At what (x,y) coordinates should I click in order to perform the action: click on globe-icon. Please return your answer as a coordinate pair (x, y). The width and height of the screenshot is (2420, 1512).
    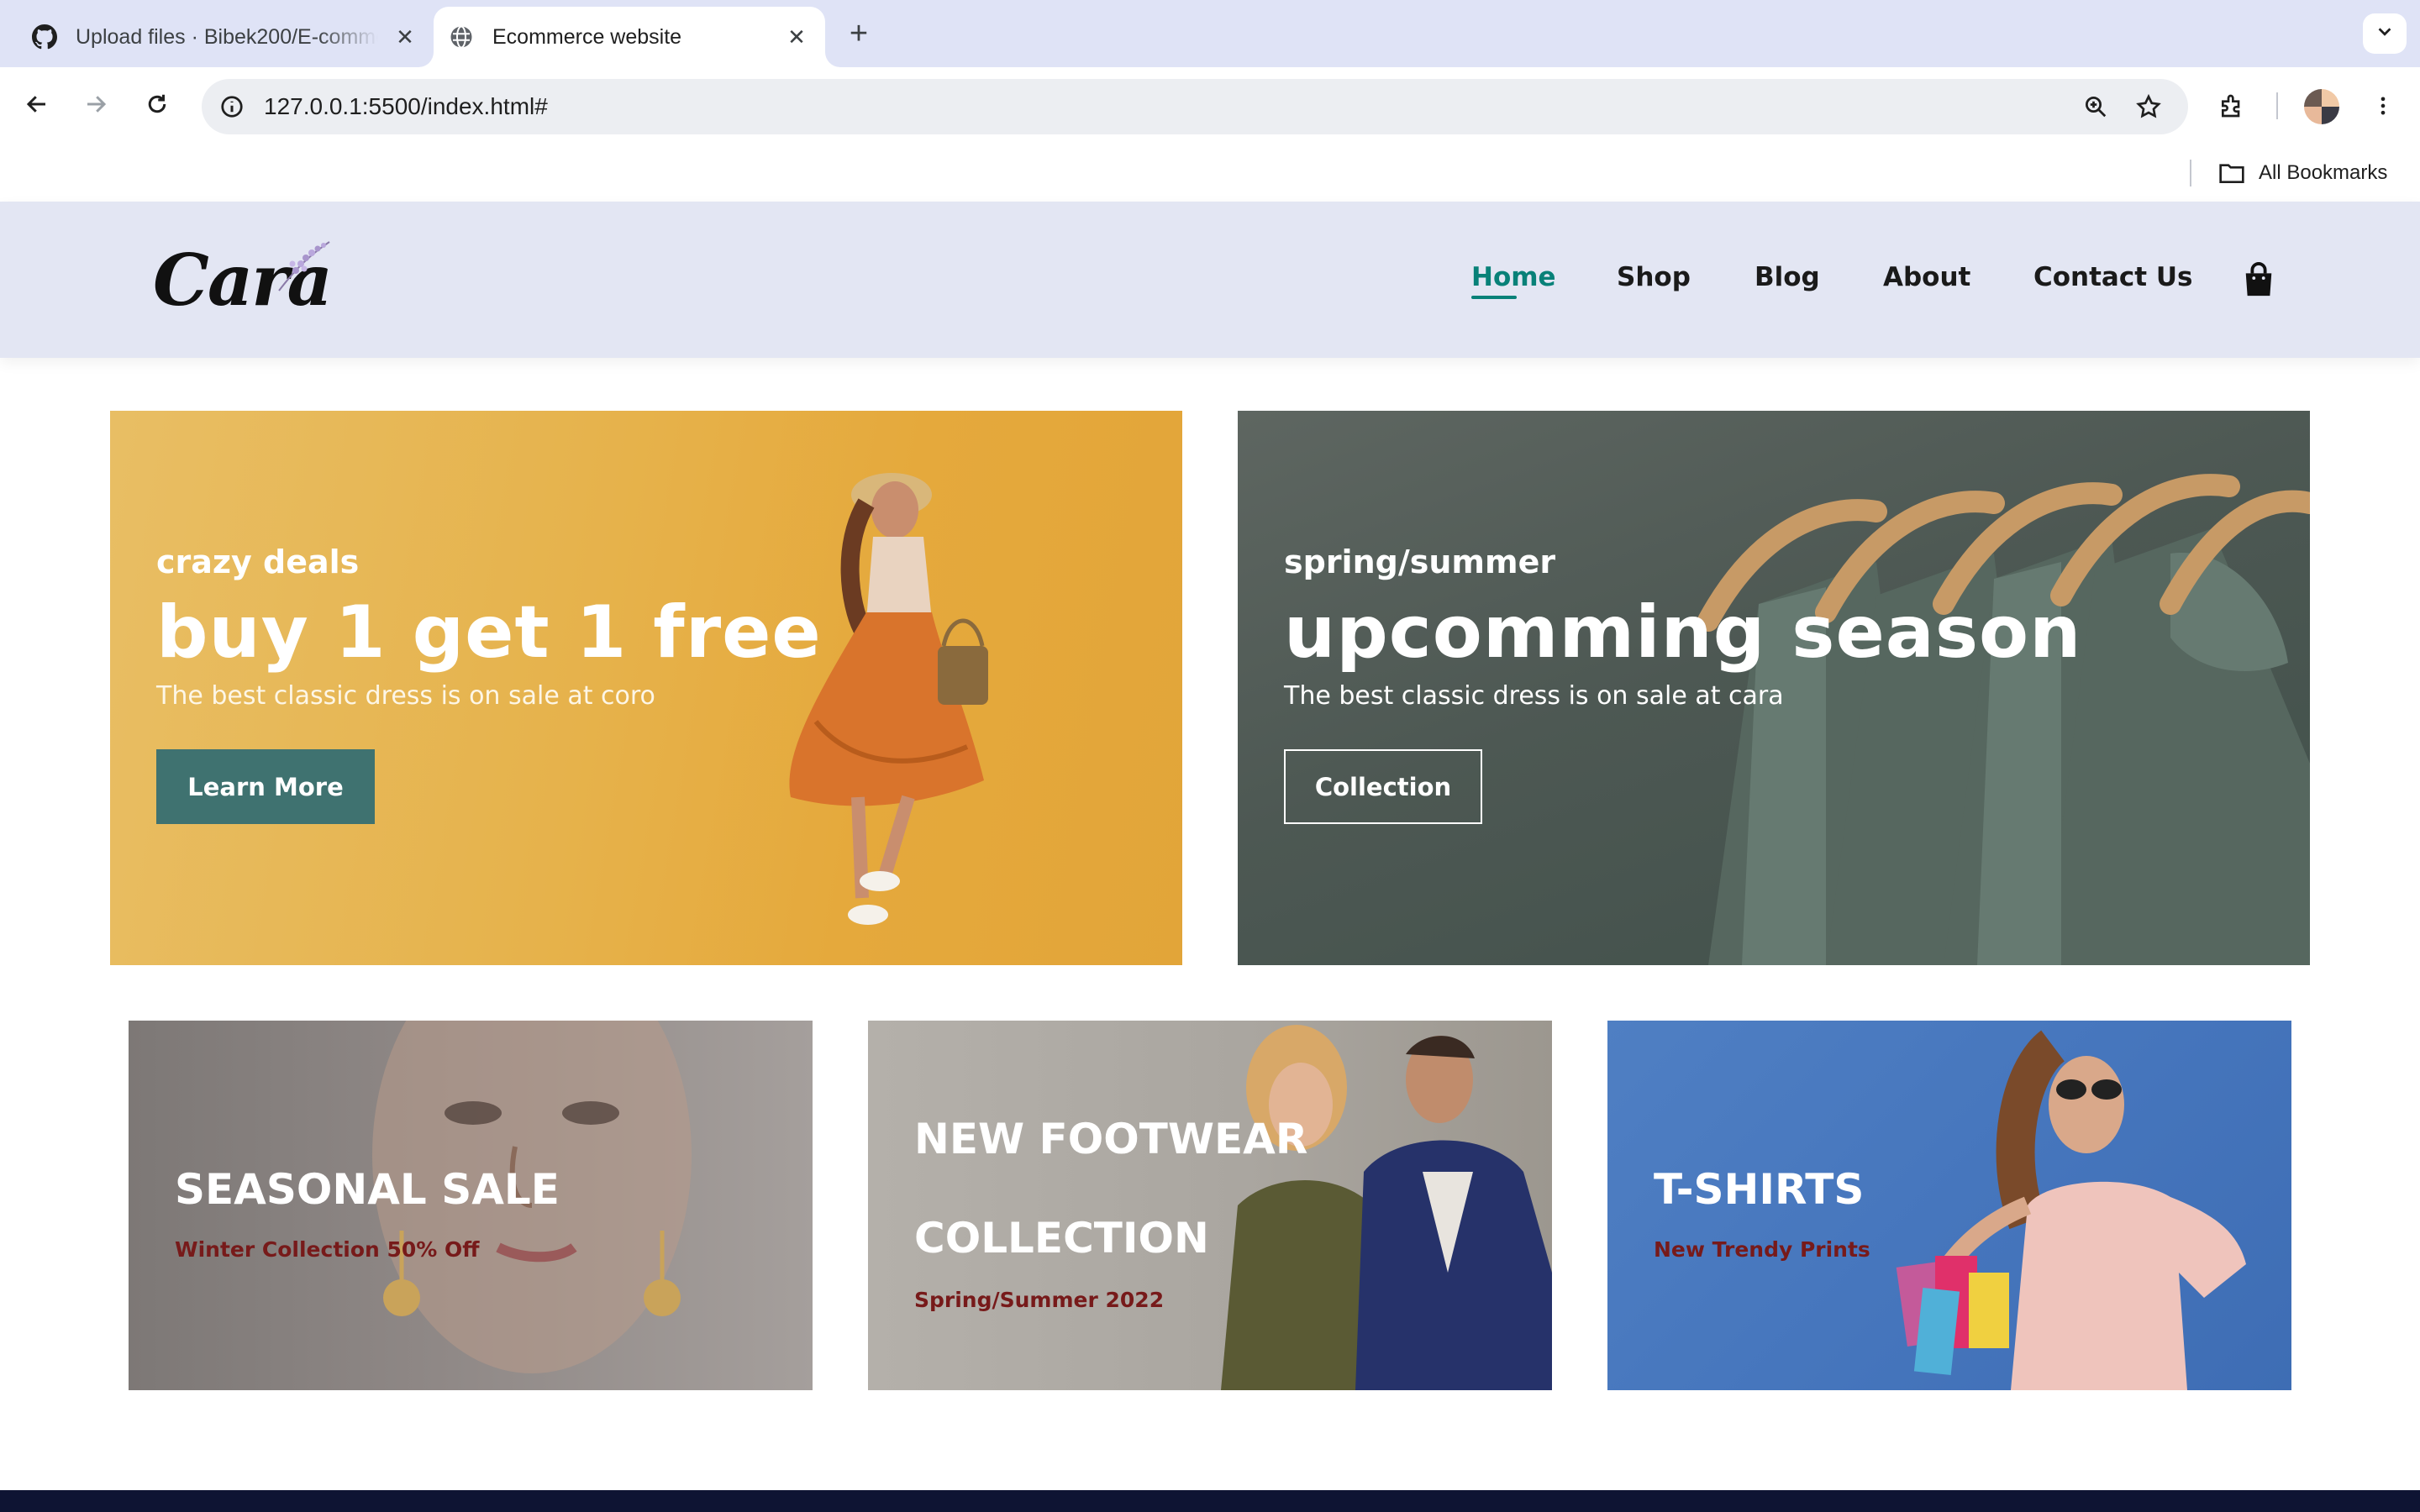
    Looking at the image, I should click on (462, 37).